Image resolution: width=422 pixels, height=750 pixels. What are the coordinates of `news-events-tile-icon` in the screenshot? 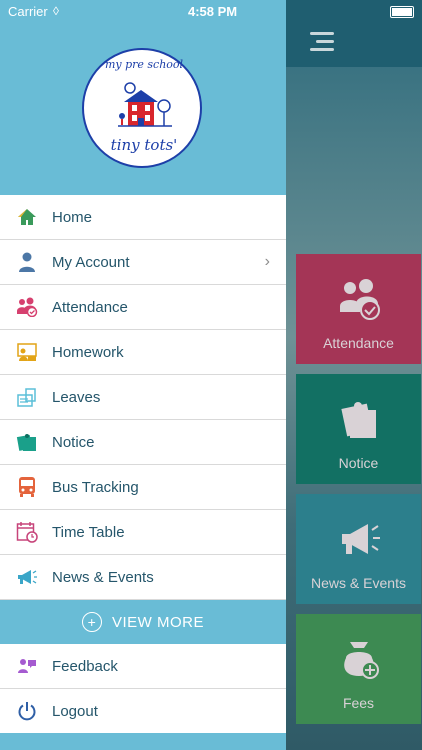 It's located at (360, 539).